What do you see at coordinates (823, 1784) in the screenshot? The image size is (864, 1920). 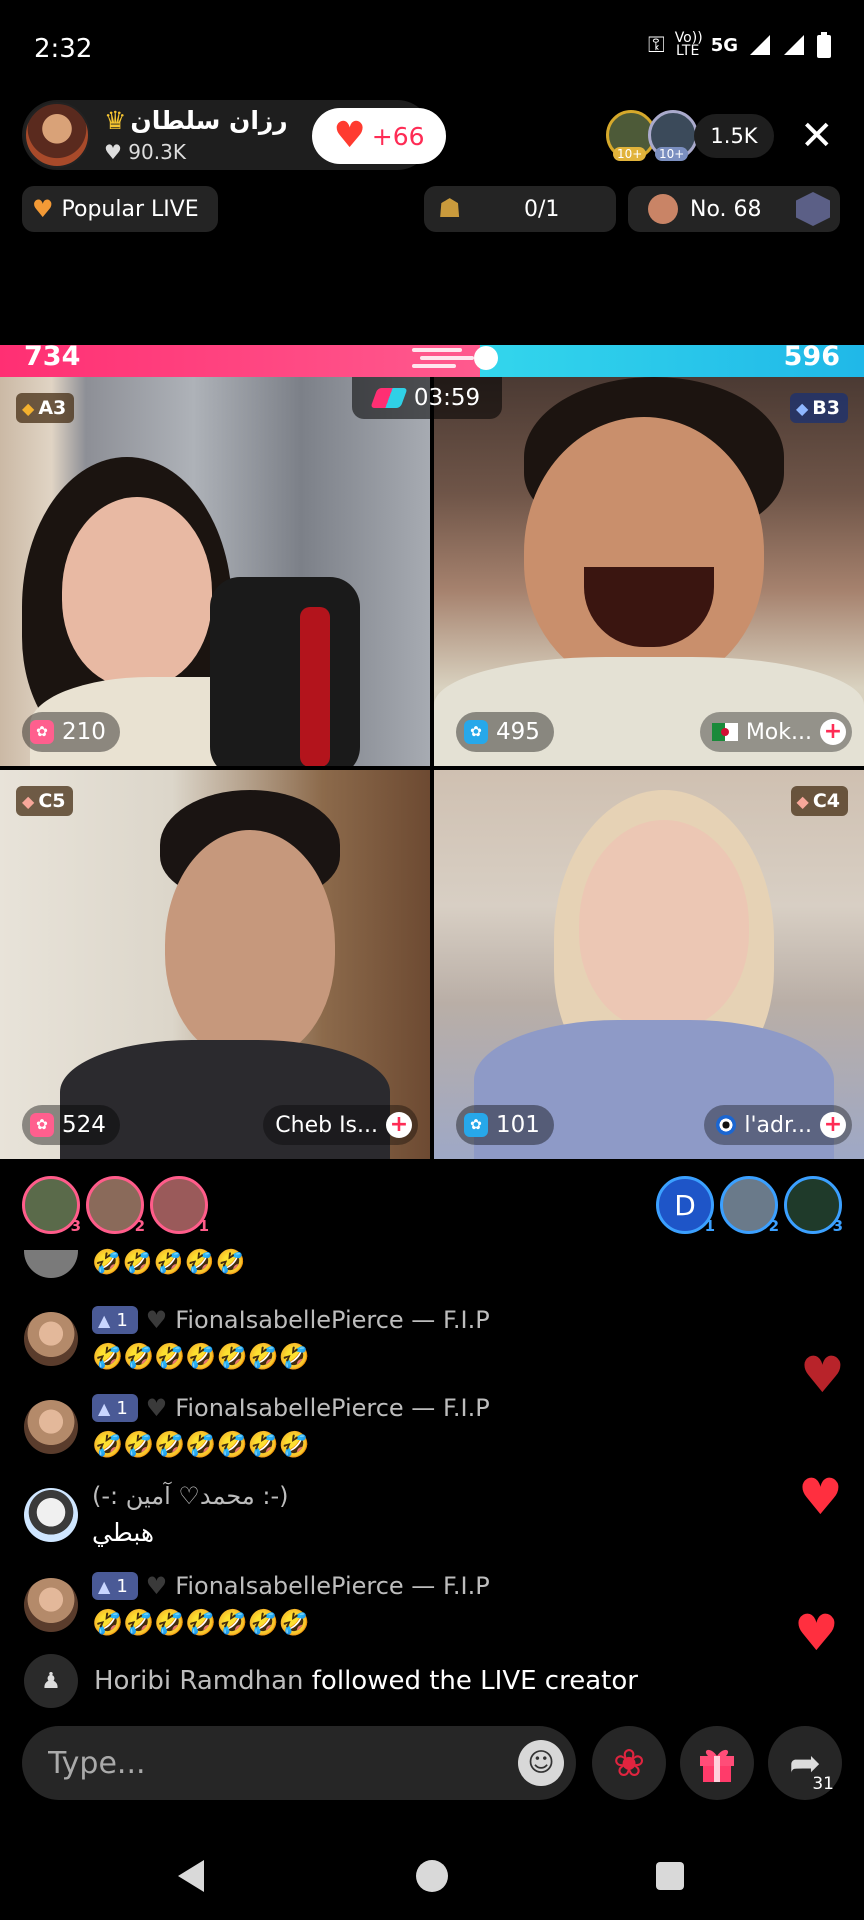 I see `share-count: 31` at bounding box center [823, 1784].